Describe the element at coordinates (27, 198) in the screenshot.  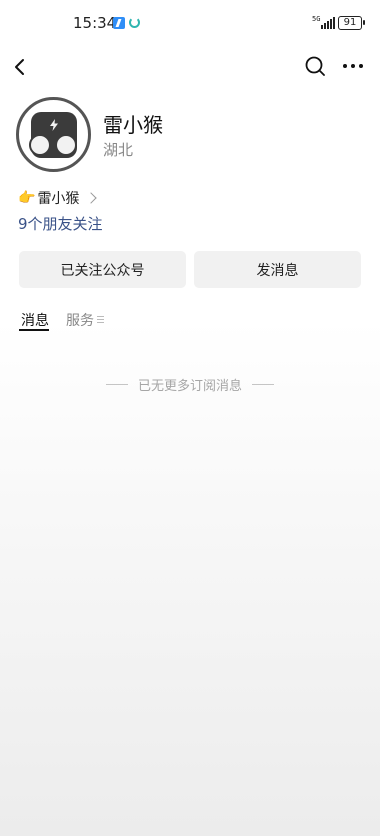
I see `pointing-hand-icon: 👉` at that location.